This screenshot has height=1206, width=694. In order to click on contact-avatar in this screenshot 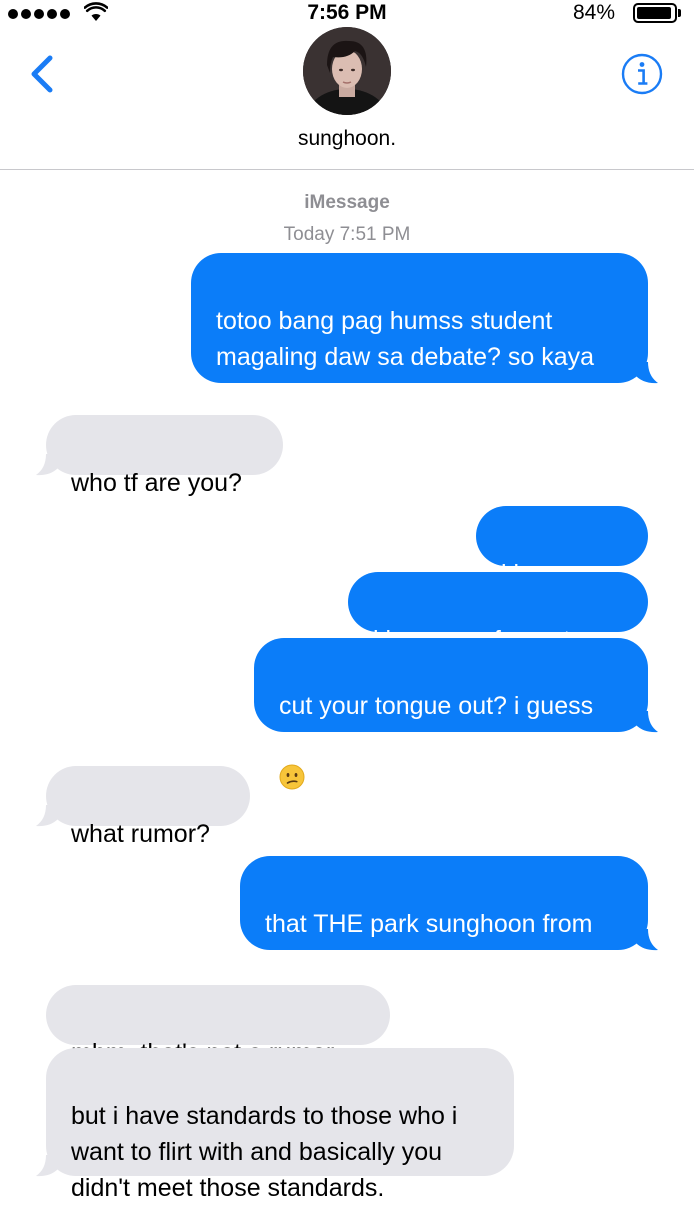, I will do `click(347, 71)`.